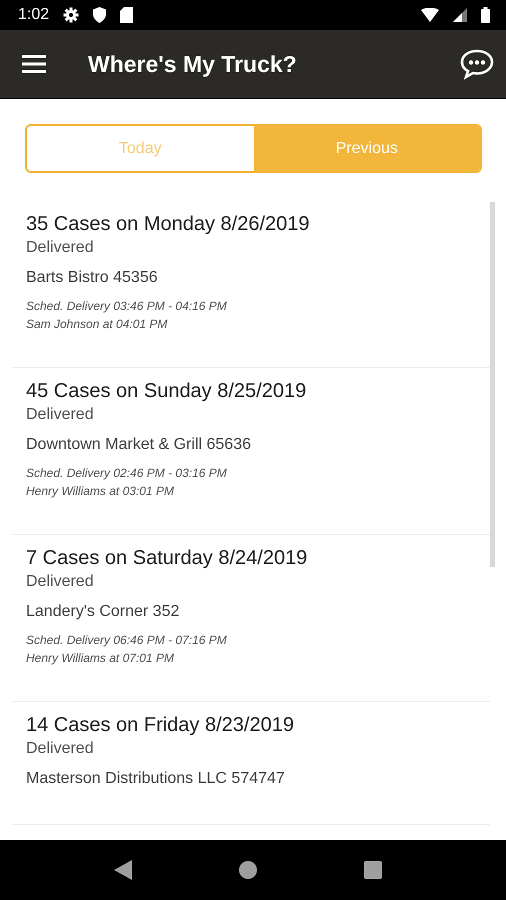  I want to click on recents-button, so click(373, 870).